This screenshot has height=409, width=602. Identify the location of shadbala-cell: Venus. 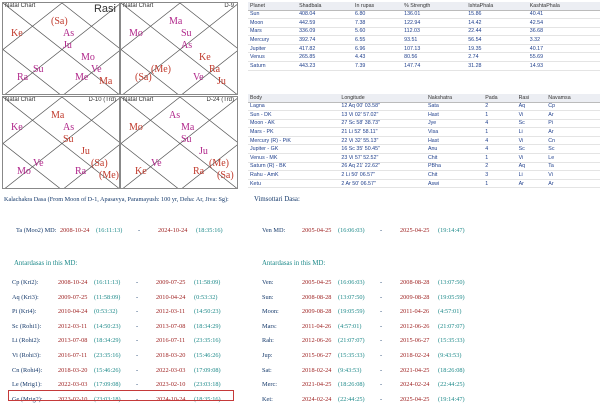
(273, 57).